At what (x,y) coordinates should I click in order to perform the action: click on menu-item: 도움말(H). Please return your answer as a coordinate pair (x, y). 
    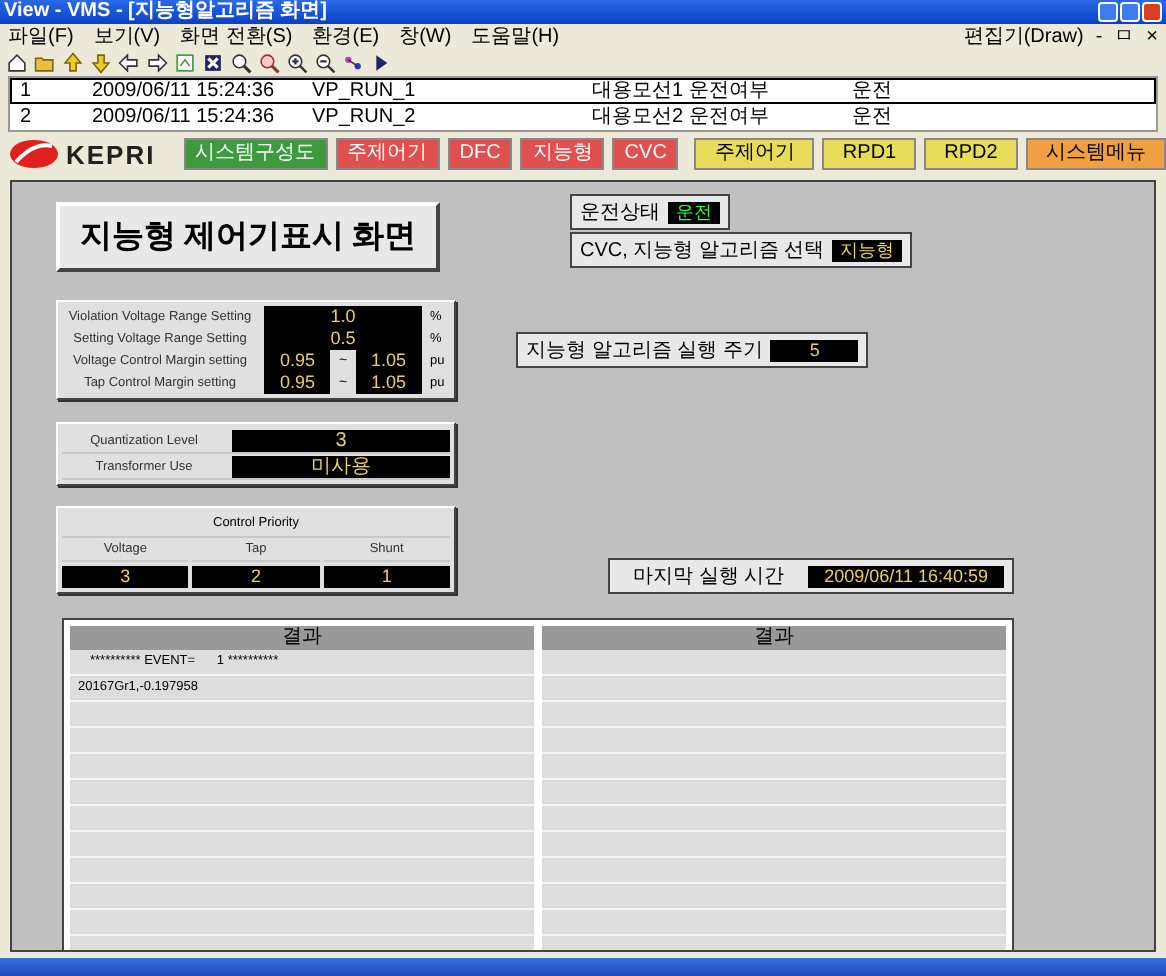
    Looking at the image, I should click on (515, 37).